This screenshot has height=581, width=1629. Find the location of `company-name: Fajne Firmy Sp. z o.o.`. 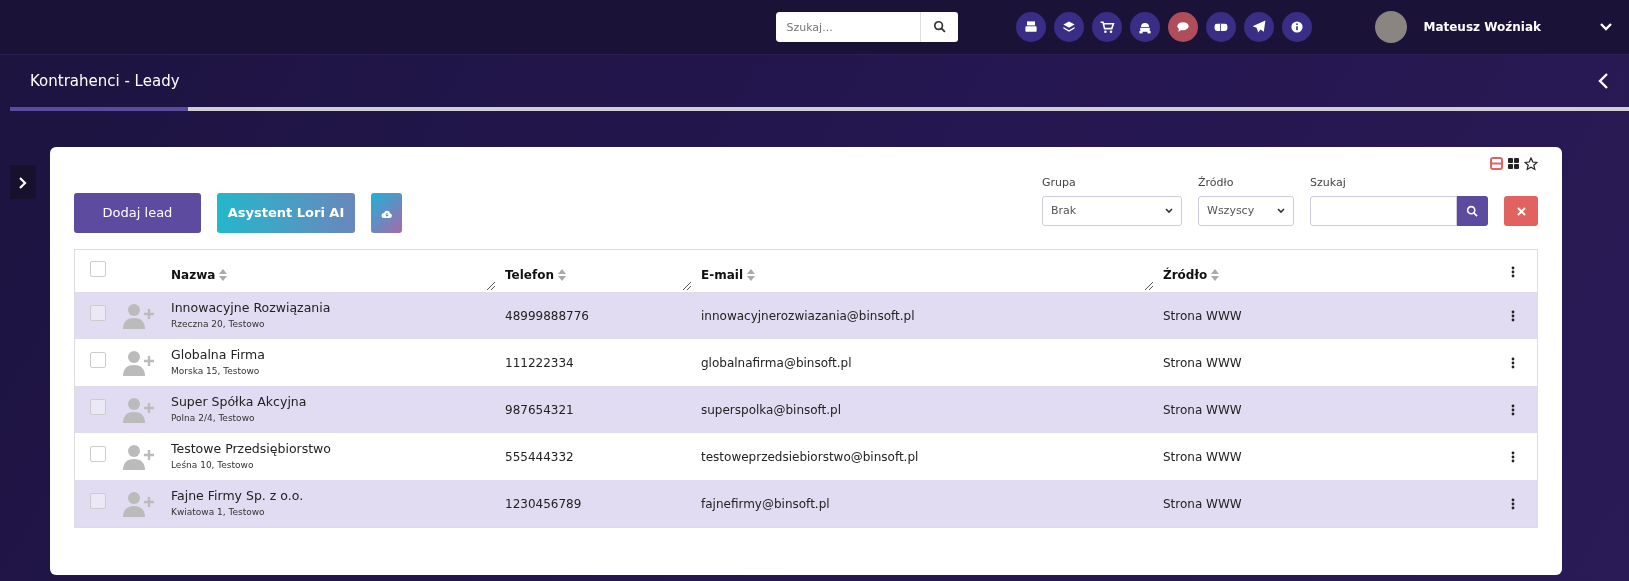

company-name: Fajne Firmy Sp. z o.o. is located at coordinates (238, 496).